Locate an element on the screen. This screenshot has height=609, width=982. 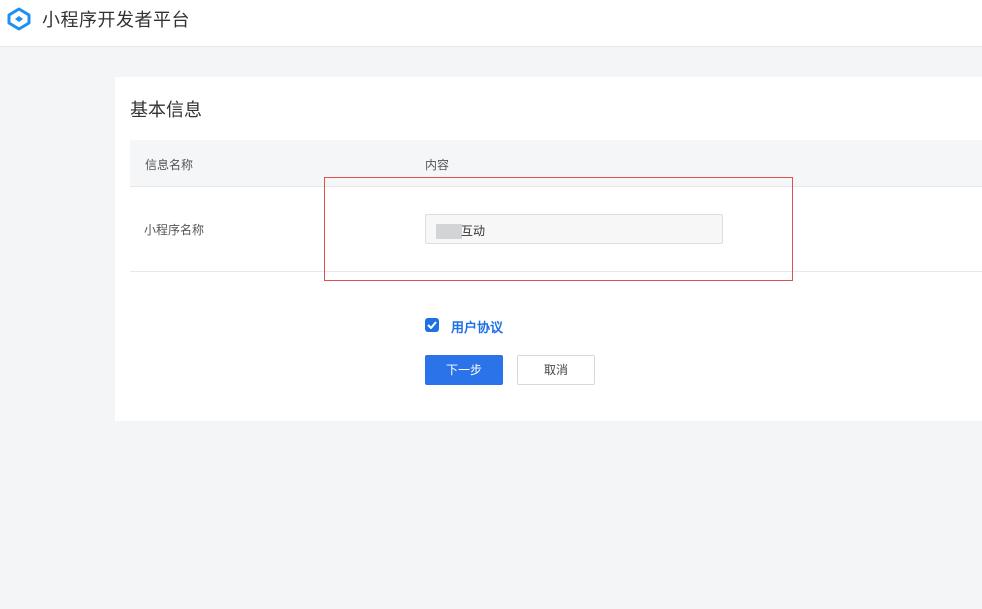
column-header-name: 信息名称 is located at coordinates (169, 165).